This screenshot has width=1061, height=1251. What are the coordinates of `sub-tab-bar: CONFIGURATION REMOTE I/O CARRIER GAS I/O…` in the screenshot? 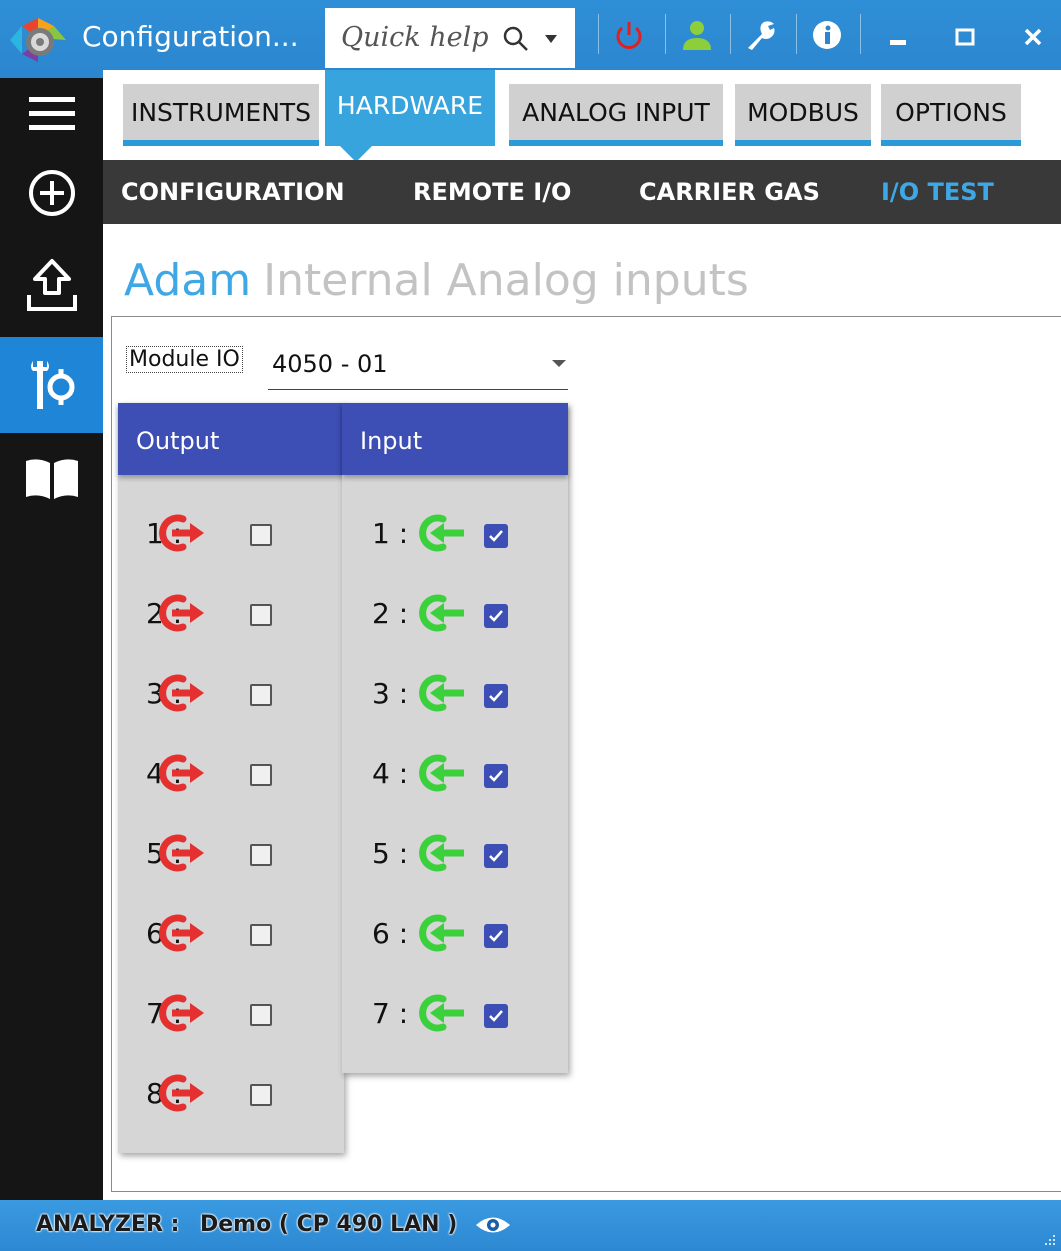 It's located at (582, 192).